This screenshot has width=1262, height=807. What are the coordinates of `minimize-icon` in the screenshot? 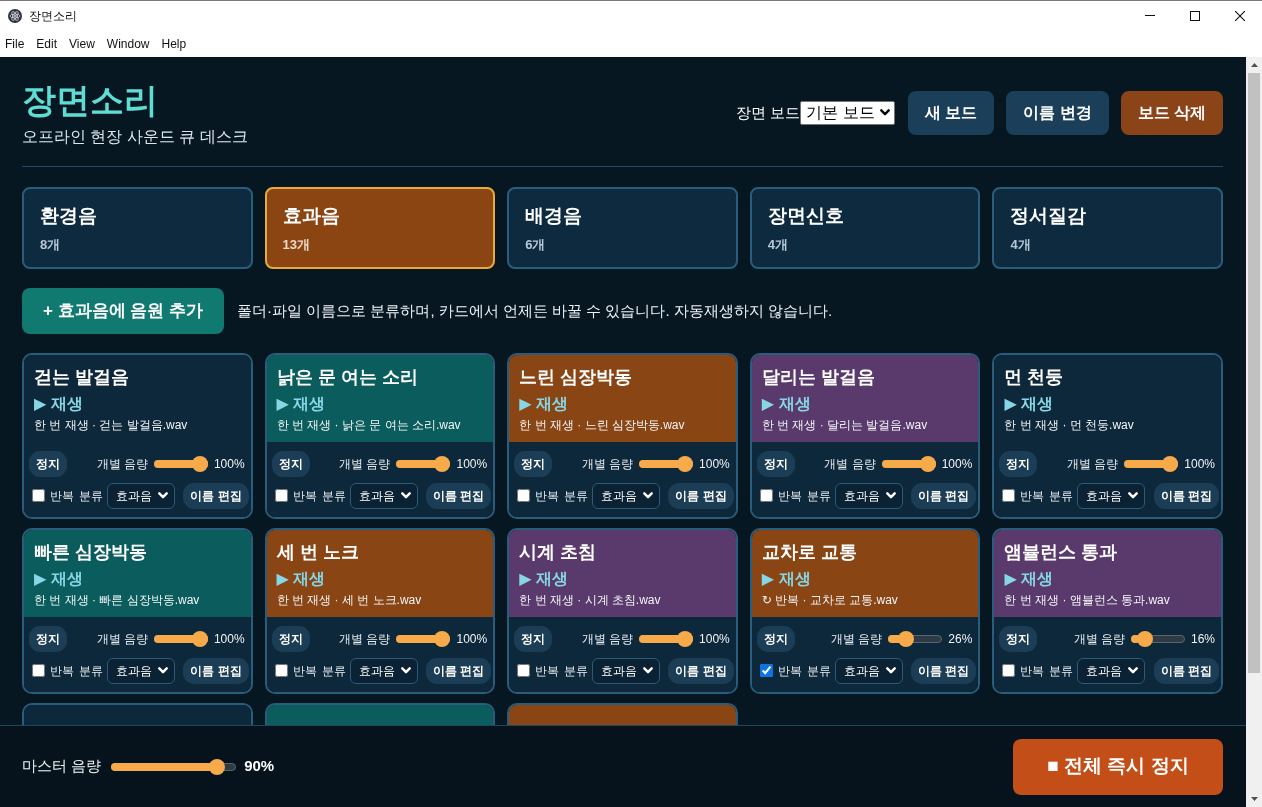 It's located at (1149, 15).